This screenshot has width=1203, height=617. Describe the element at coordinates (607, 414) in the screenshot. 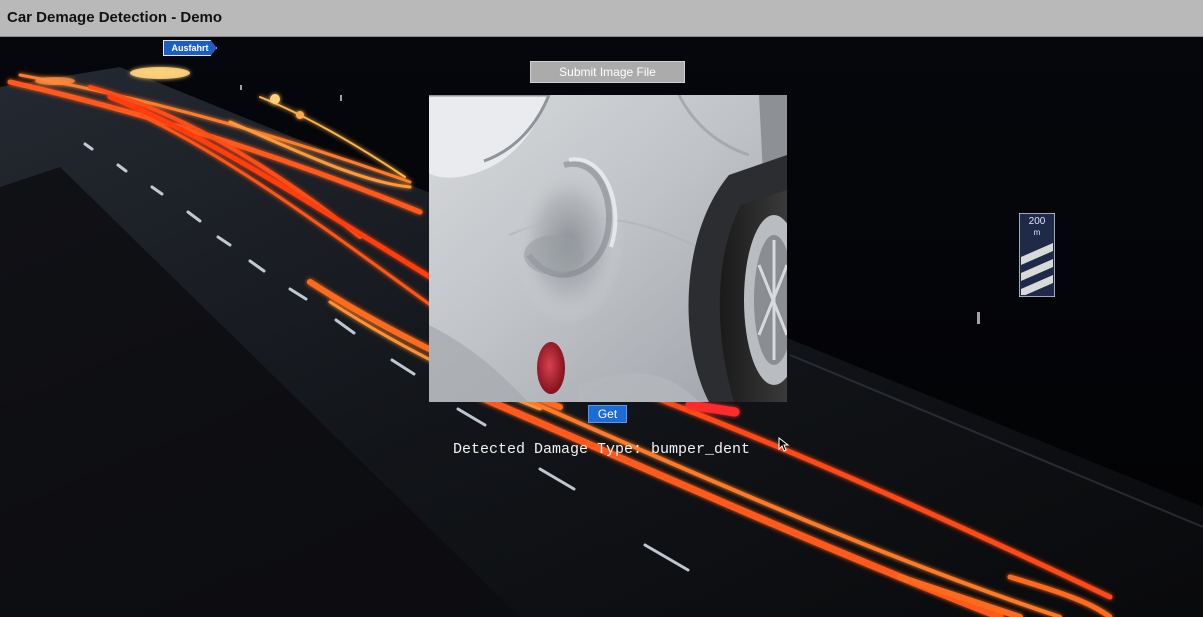

I see `get-button: Get` at that location.